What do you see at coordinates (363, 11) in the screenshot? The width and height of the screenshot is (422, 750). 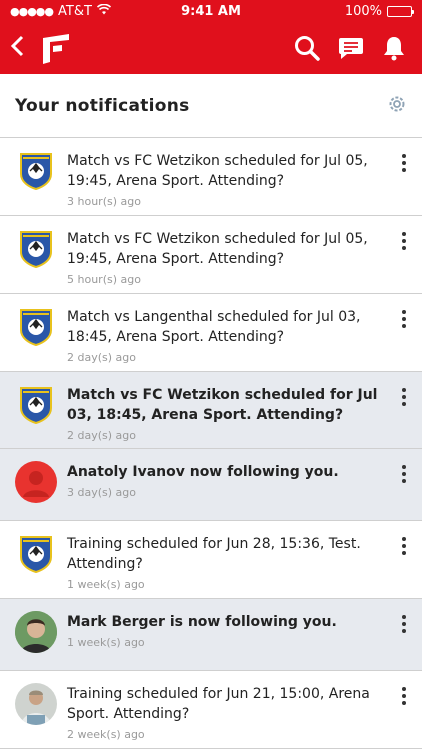 I see `battery-label: 100%` at bounding box center [363, 11].